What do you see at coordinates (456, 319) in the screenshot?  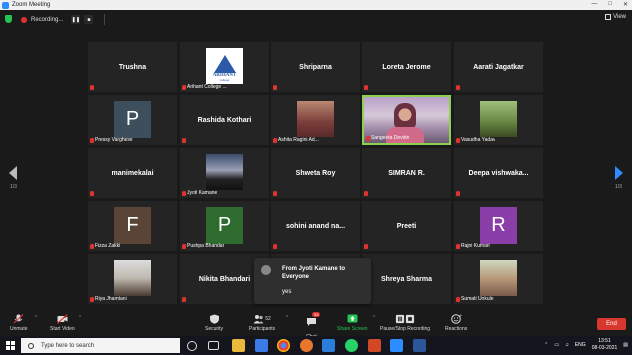 I see `reactions-smiley-icon: +` at bounding box center [456, 319].